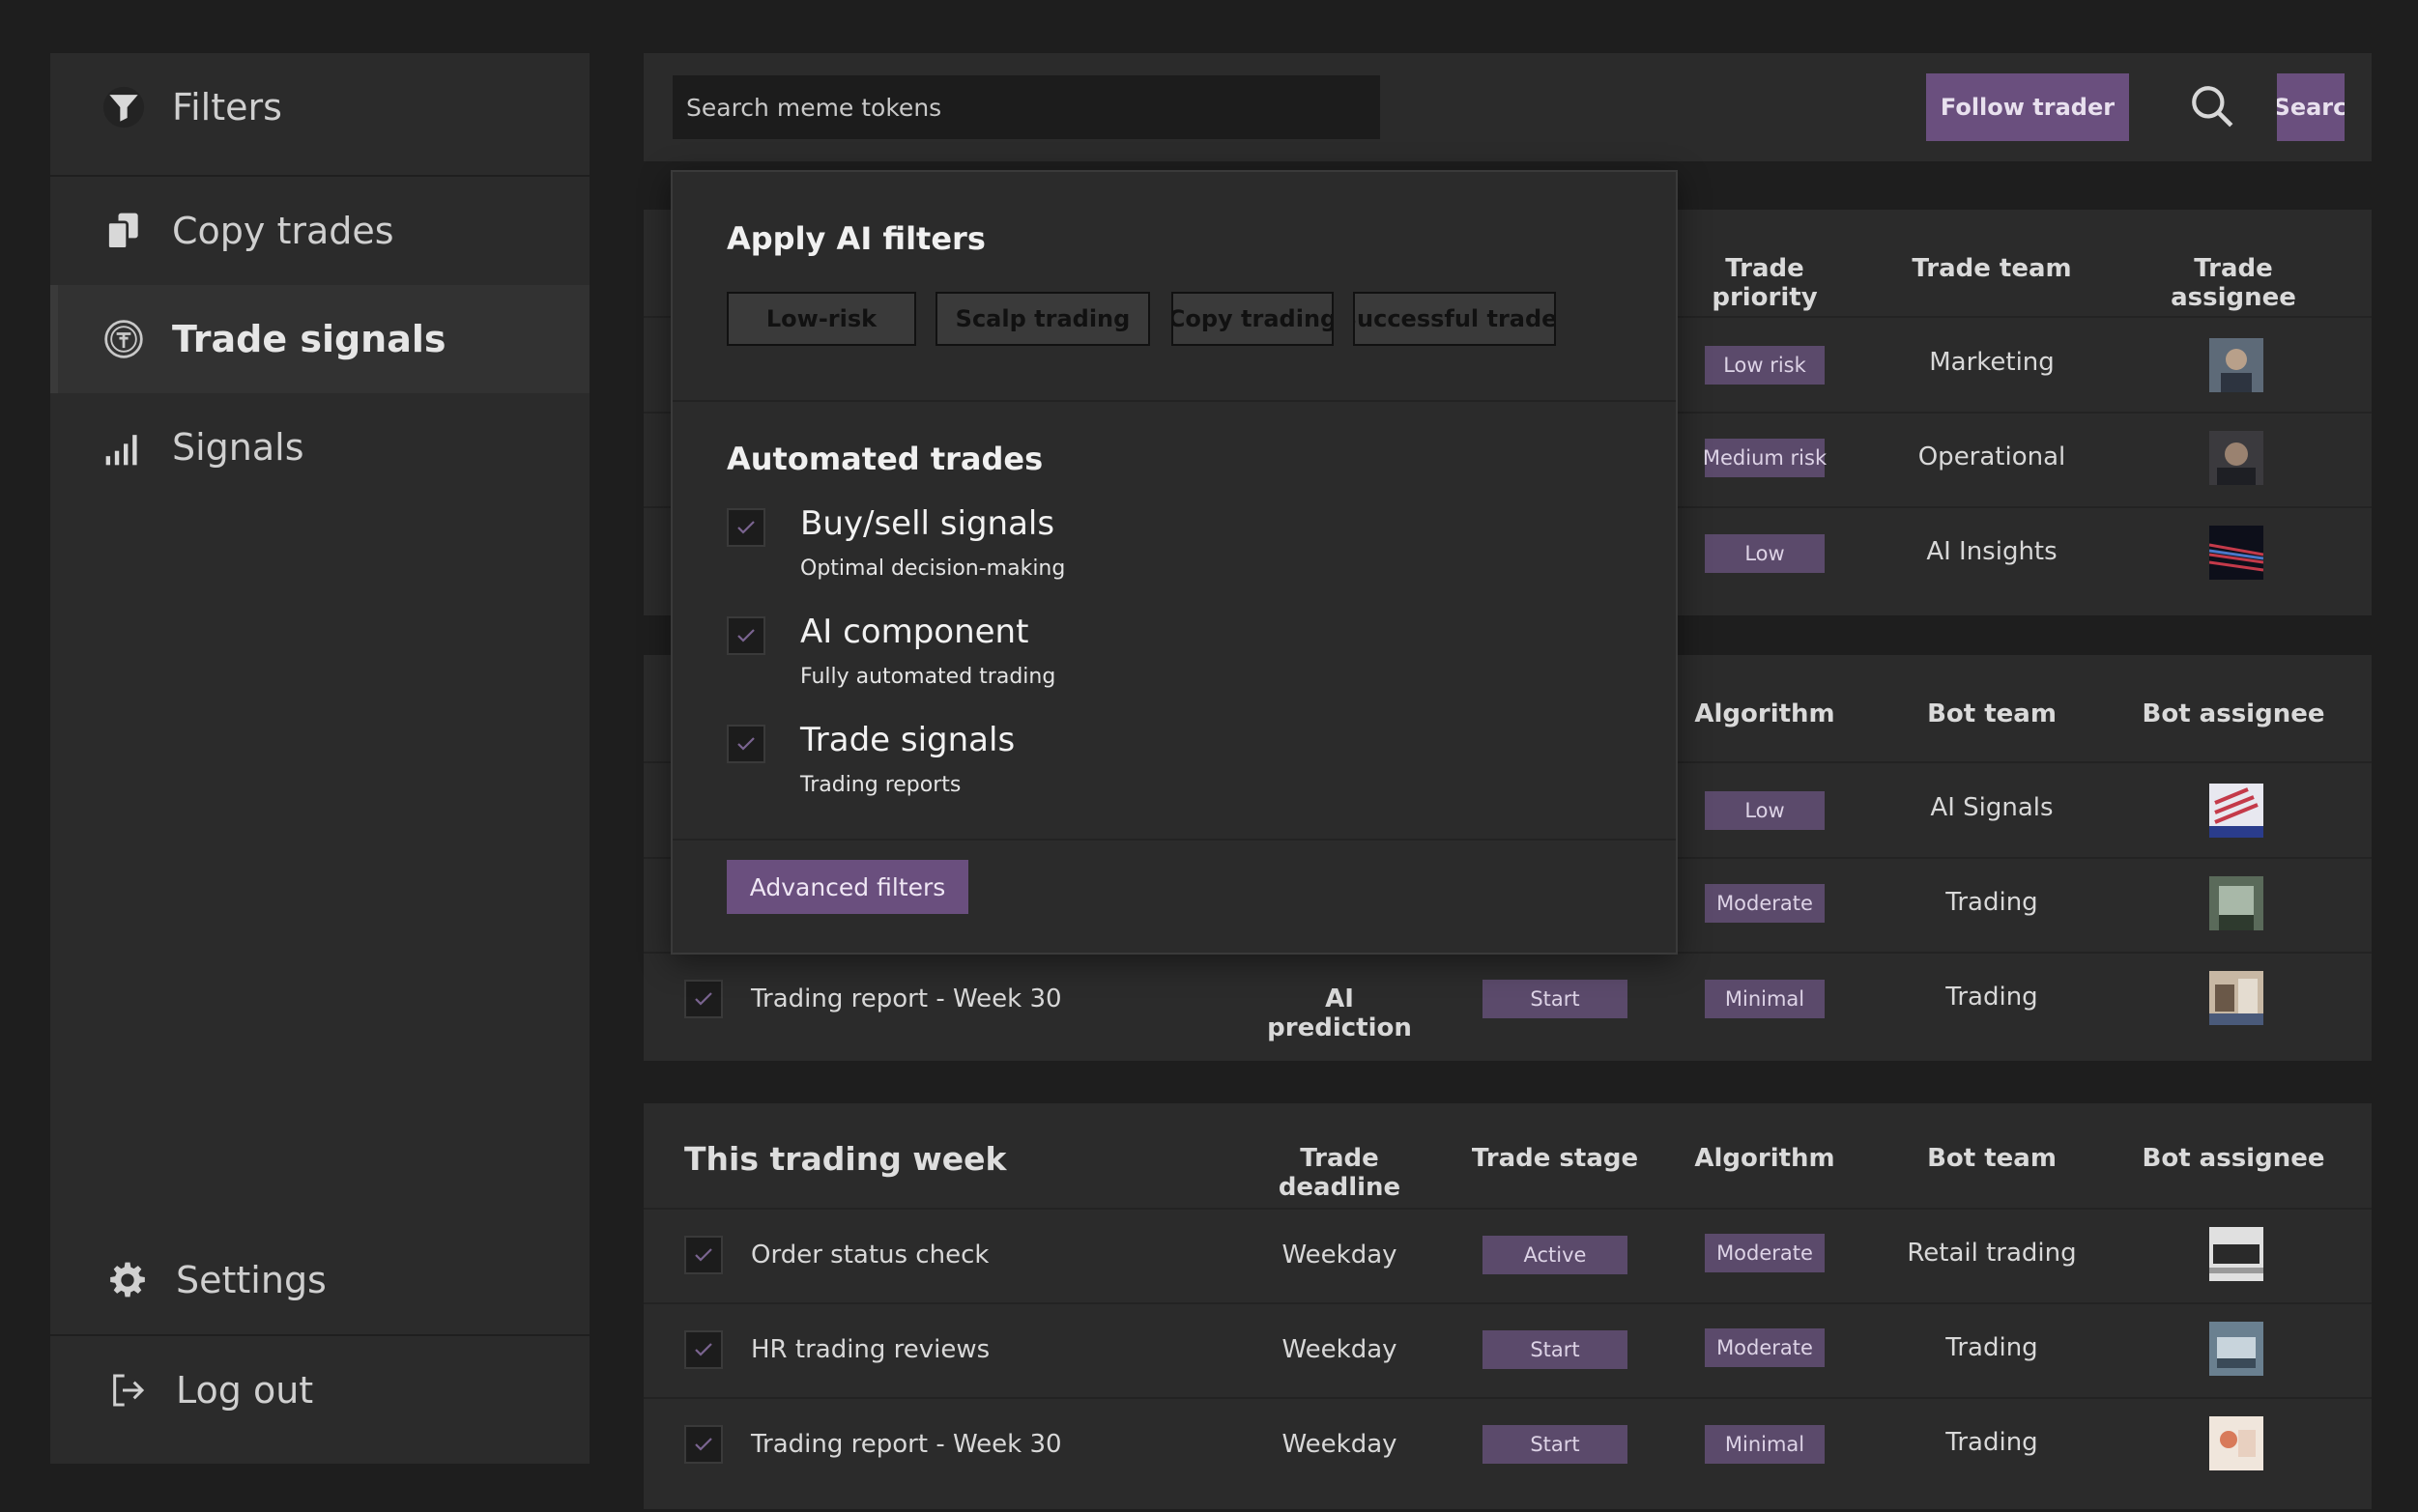 The image size is (2418, 1512). I want to click on option-subtitle: Fully automated trading, so click(928, 677).